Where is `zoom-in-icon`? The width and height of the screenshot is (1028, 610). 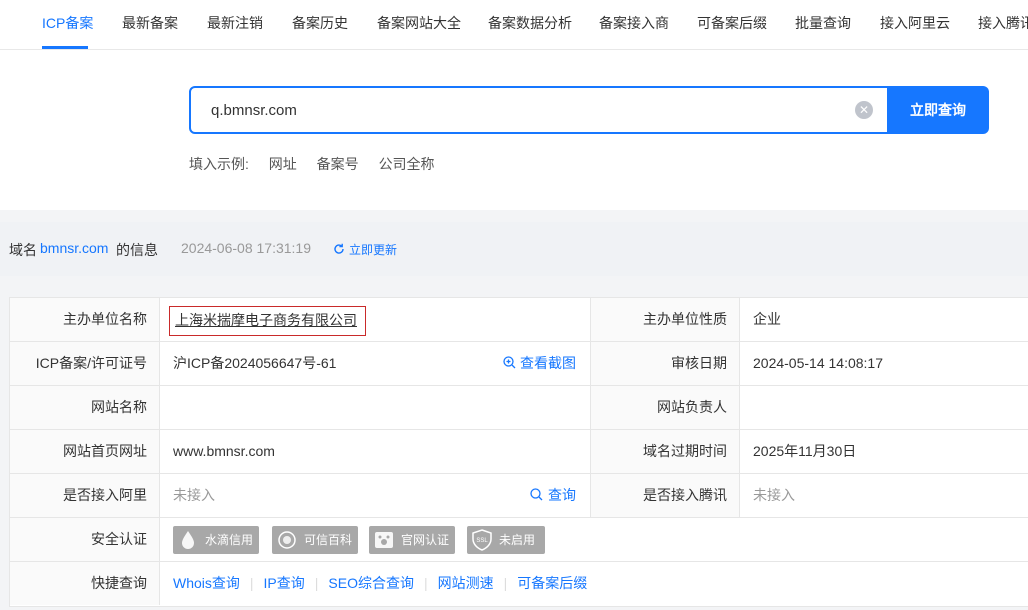 zoom-in-icon is located at coordinates (509, 362).